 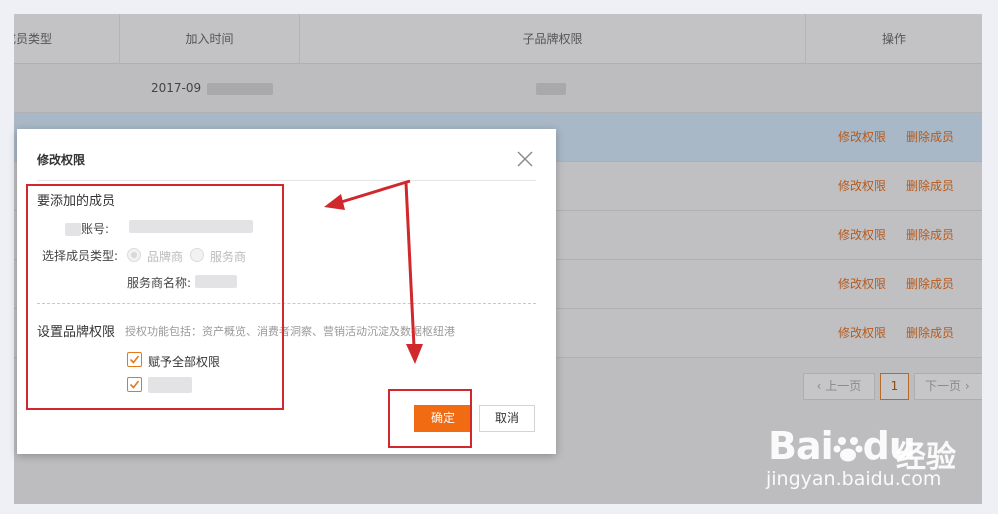 What do you see at coordinates (413, 273) in the screenshot?
I see `annotation-arrow-down` at bounding box center [413, 273].